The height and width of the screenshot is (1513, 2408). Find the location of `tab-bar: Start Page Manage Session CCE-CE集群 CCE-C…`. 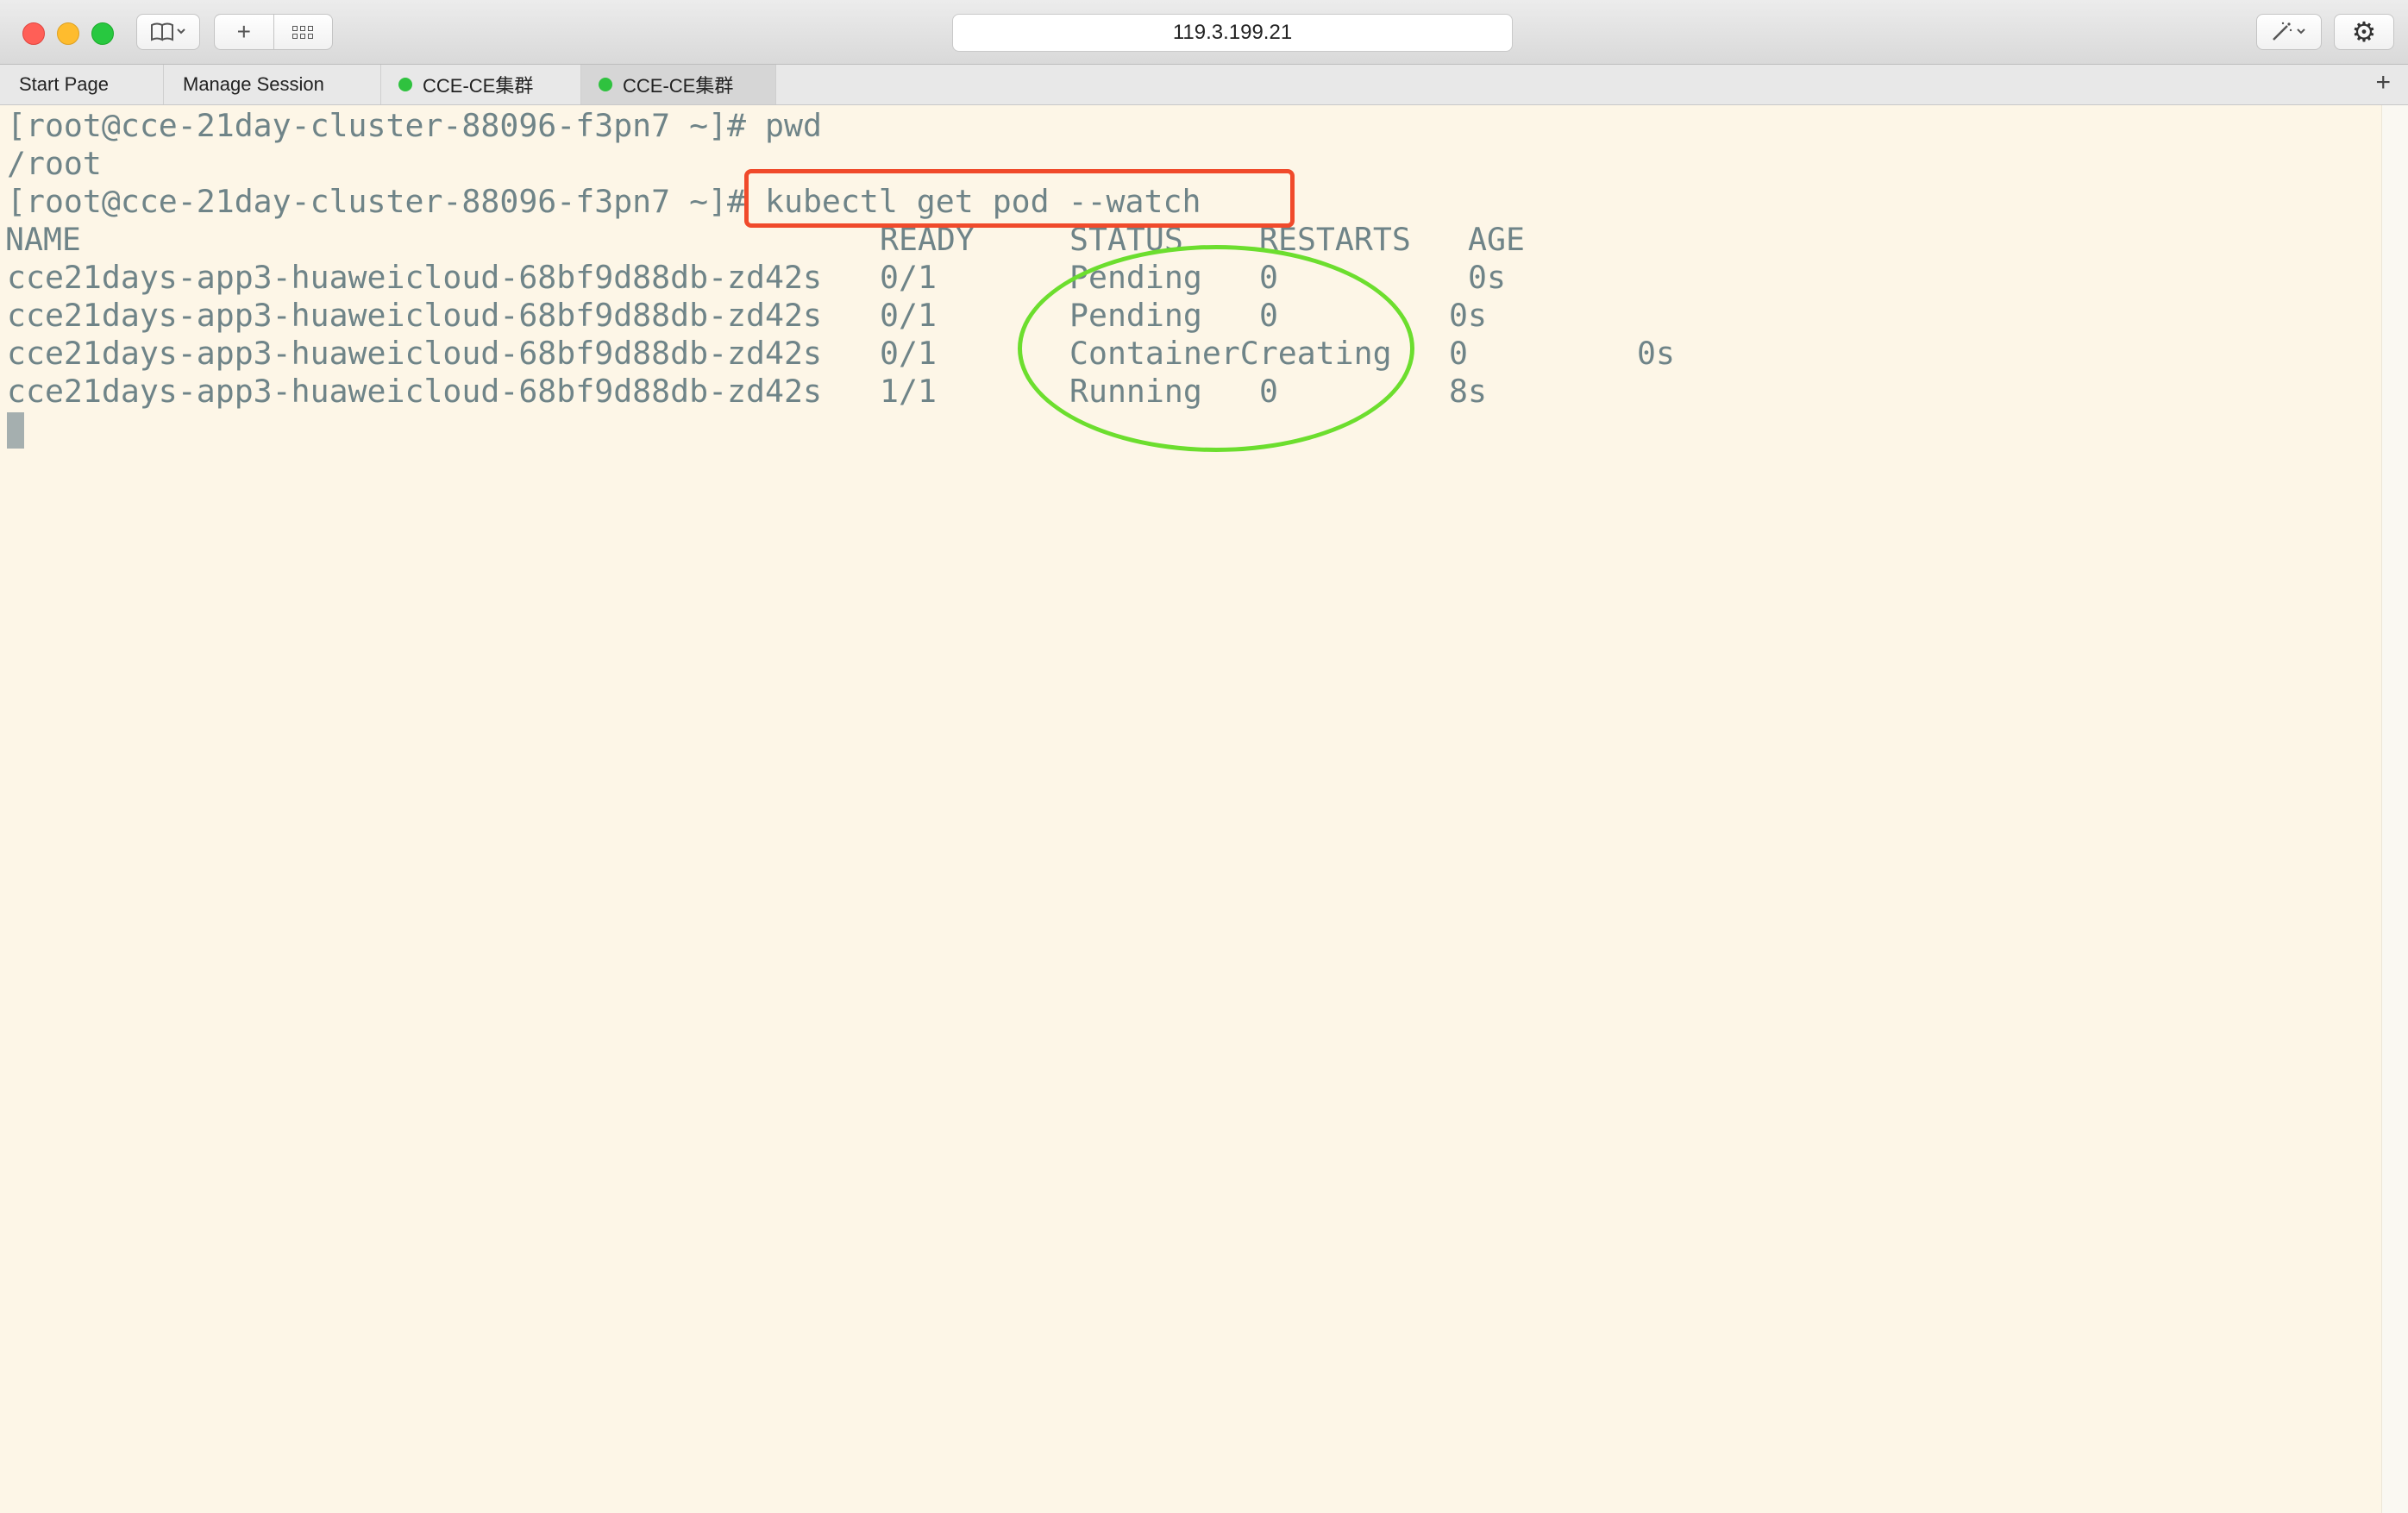

tab-bar: Start Page Manage Session CCE-CE集群 CCE-C… is located at coordinates (1204, 85).